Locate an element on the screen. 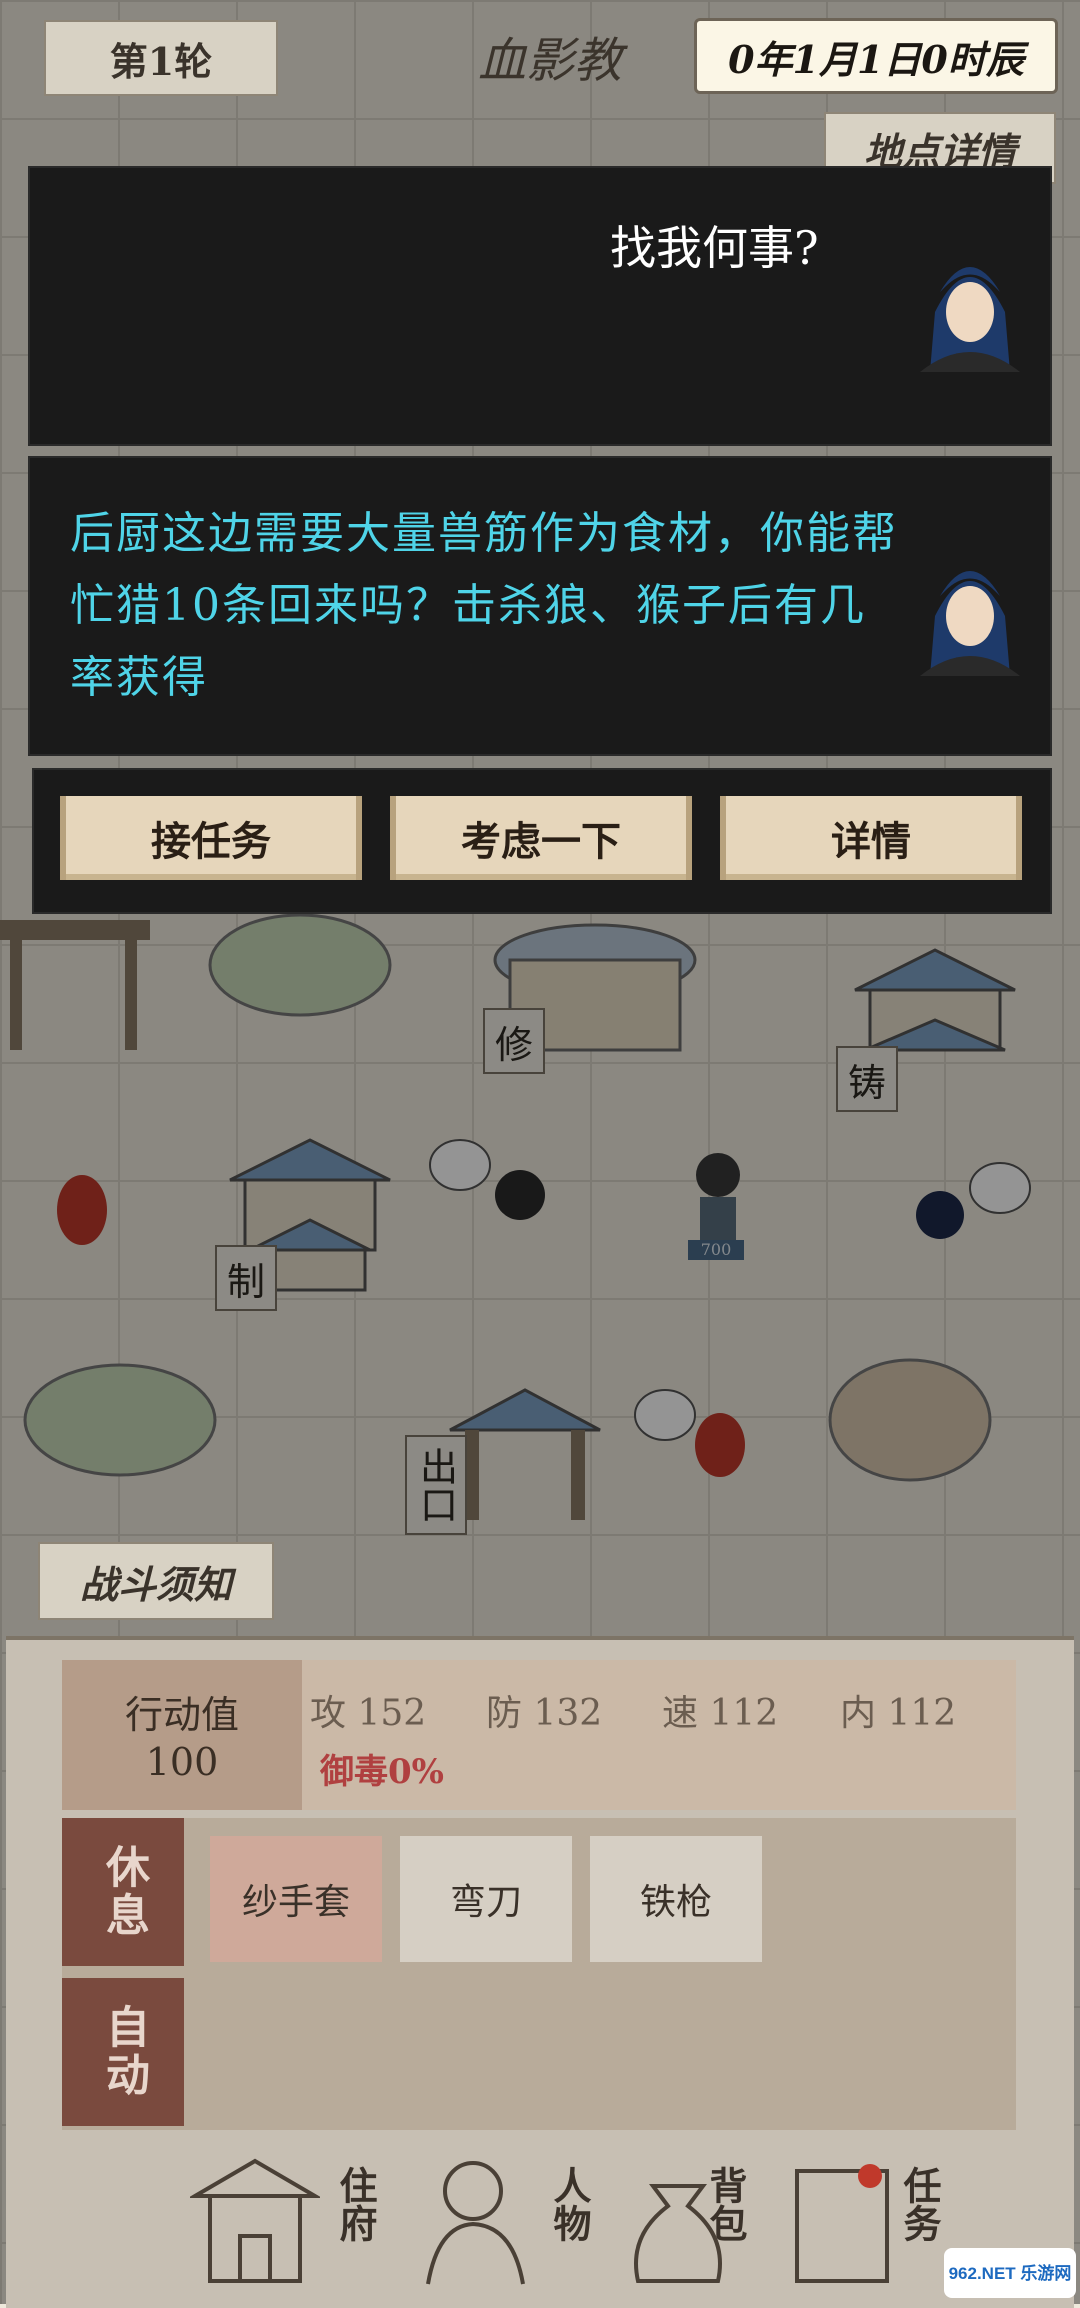  quest-dialog-panel: 后厨这边需要大量兽筋作为食材，你能帮忙猎10条回来吗？击杀狼、猴子后有几率获得 is located at coordinates (540, 606).